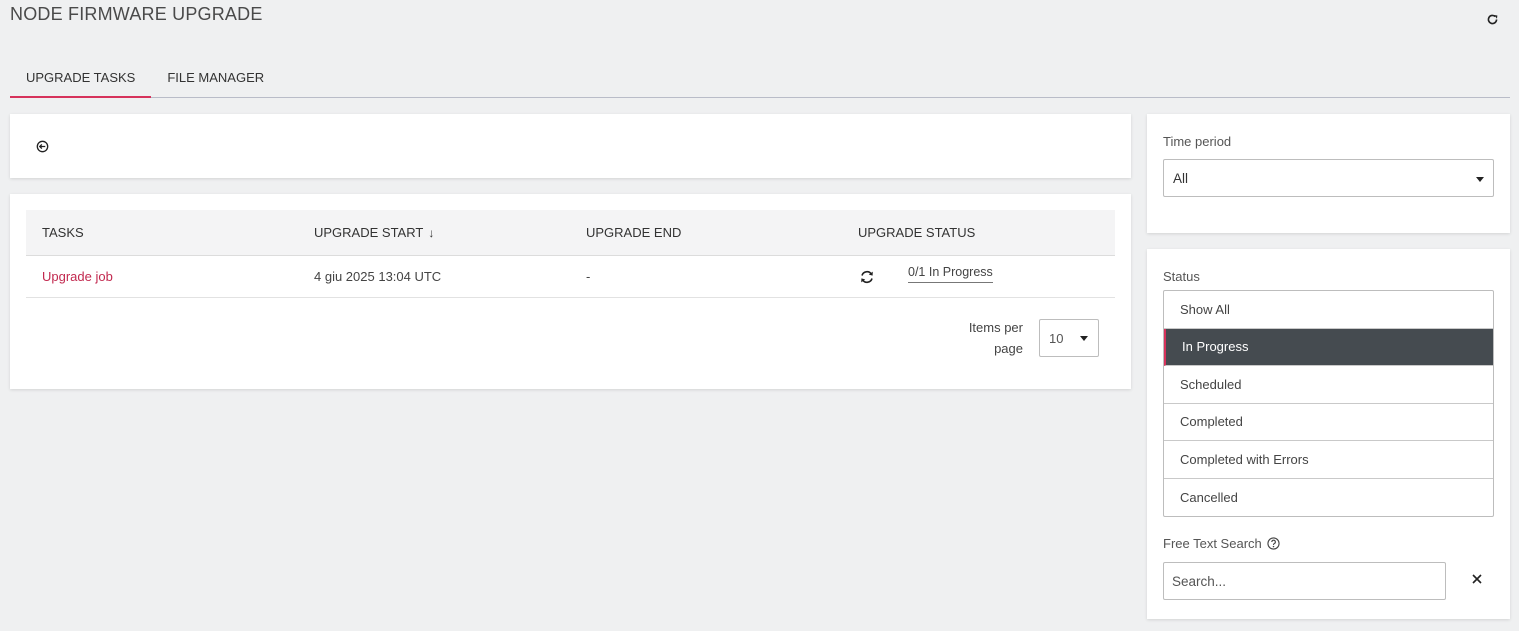 Image resolution: width=1519 pixels, height=631 pixels. I want to click on items-per-page-label-line2: page, so click(1008, 348).